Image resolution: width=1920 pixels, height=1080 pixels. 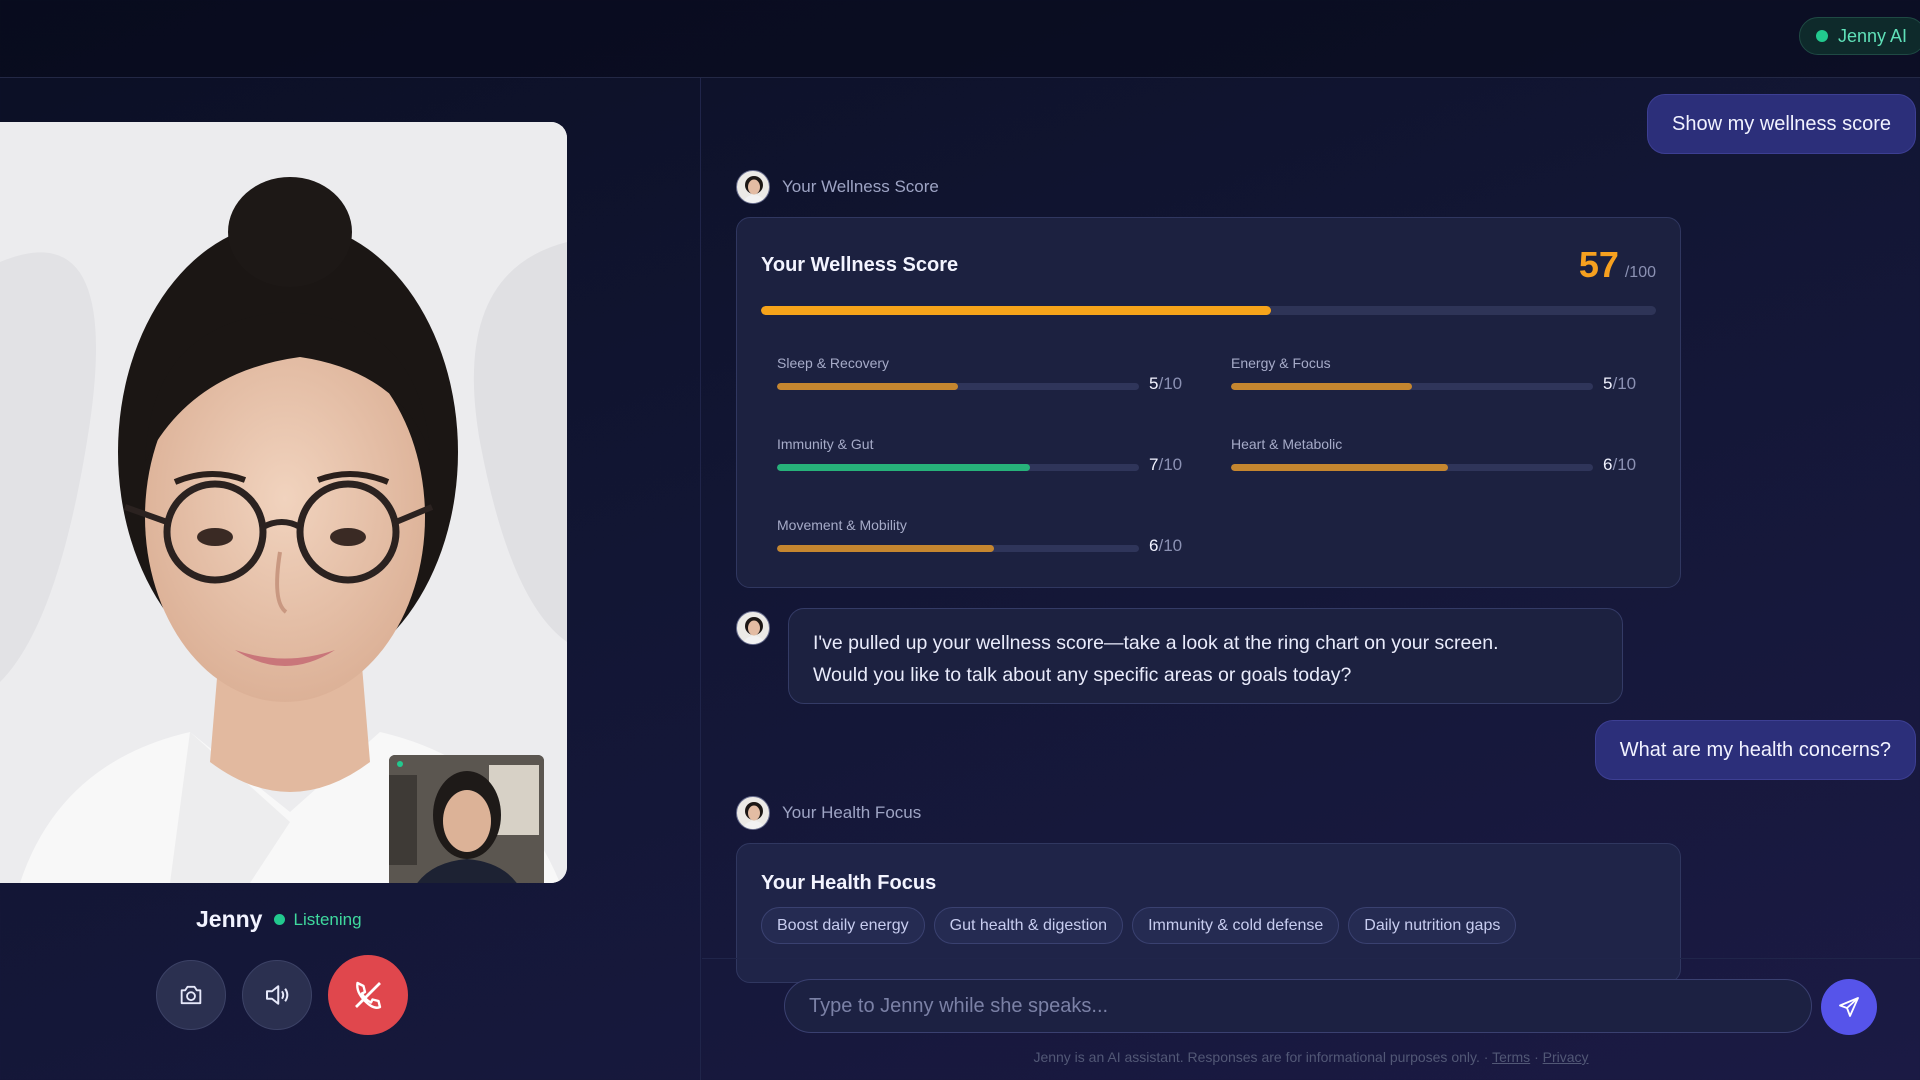 I want to click on focus-chip: Boost daily energy, so click(x=843, y=925).